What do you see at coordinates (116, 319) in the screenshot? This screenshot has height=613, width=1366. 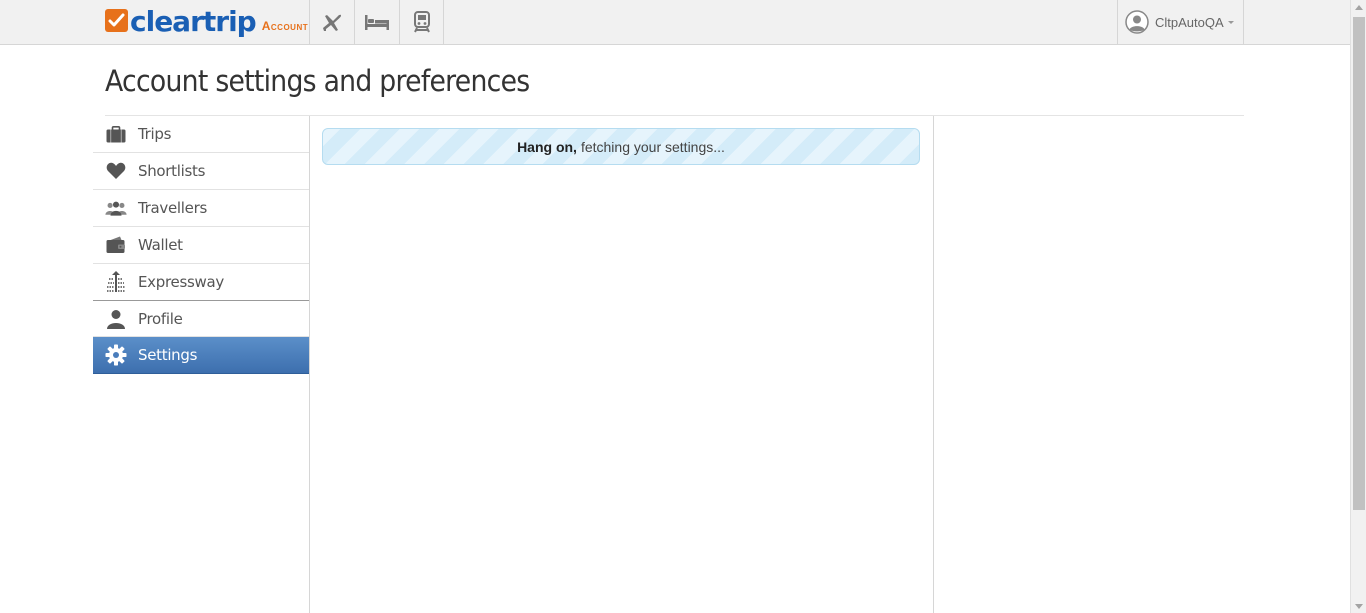 I see `person-icon` at bounding box center [116, 319].